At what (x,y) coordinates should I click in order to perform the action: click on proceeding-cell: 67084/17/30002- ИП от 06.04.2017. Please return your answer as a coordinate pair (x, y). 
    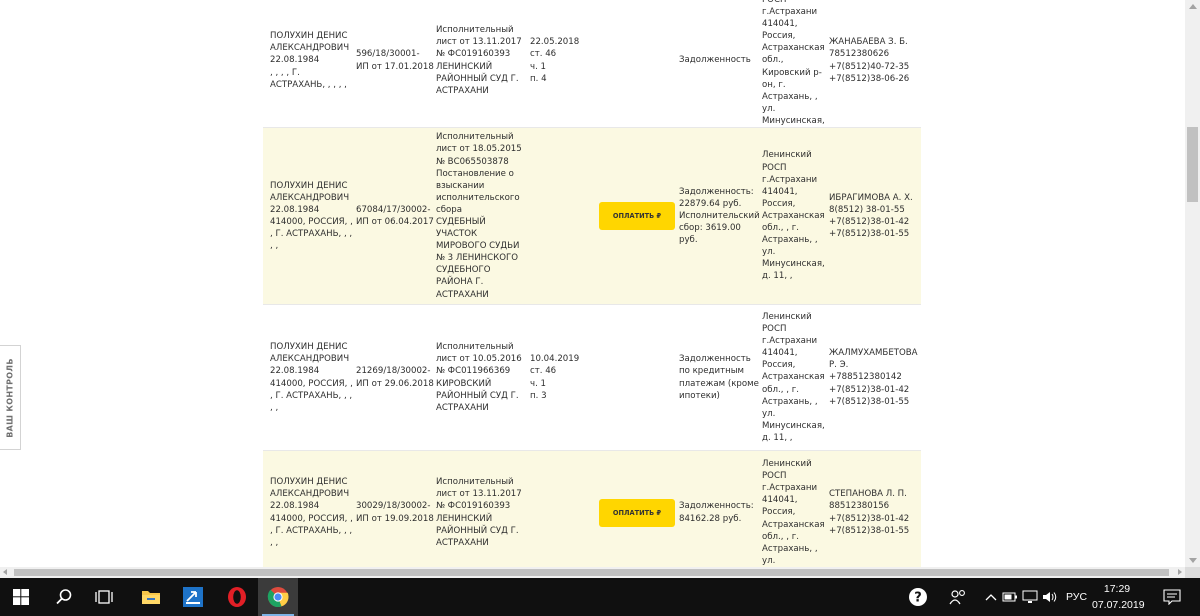
    Looking at the image, I should click on (397, 216).